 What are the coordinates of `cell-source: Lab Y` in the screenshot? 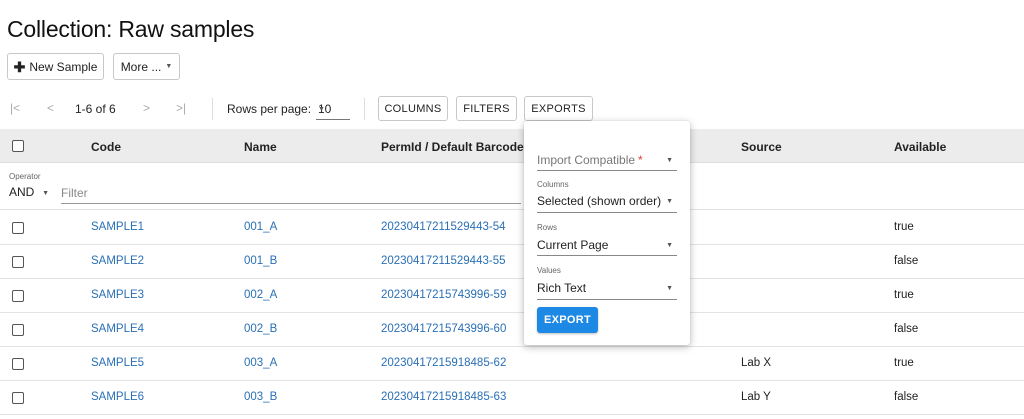 It's located at (756, 397).